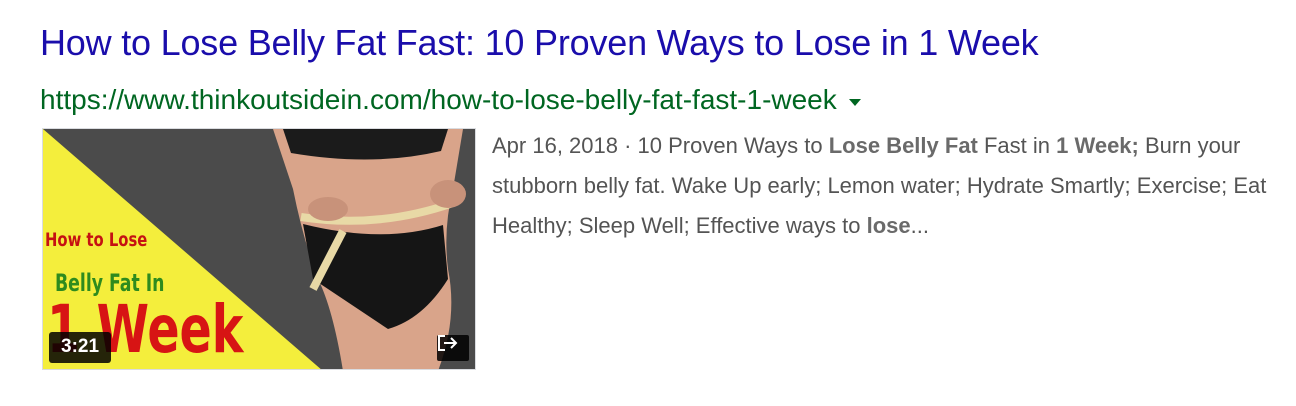  I want to click on thumb-line-1: How to Lose, so click(96, 240).